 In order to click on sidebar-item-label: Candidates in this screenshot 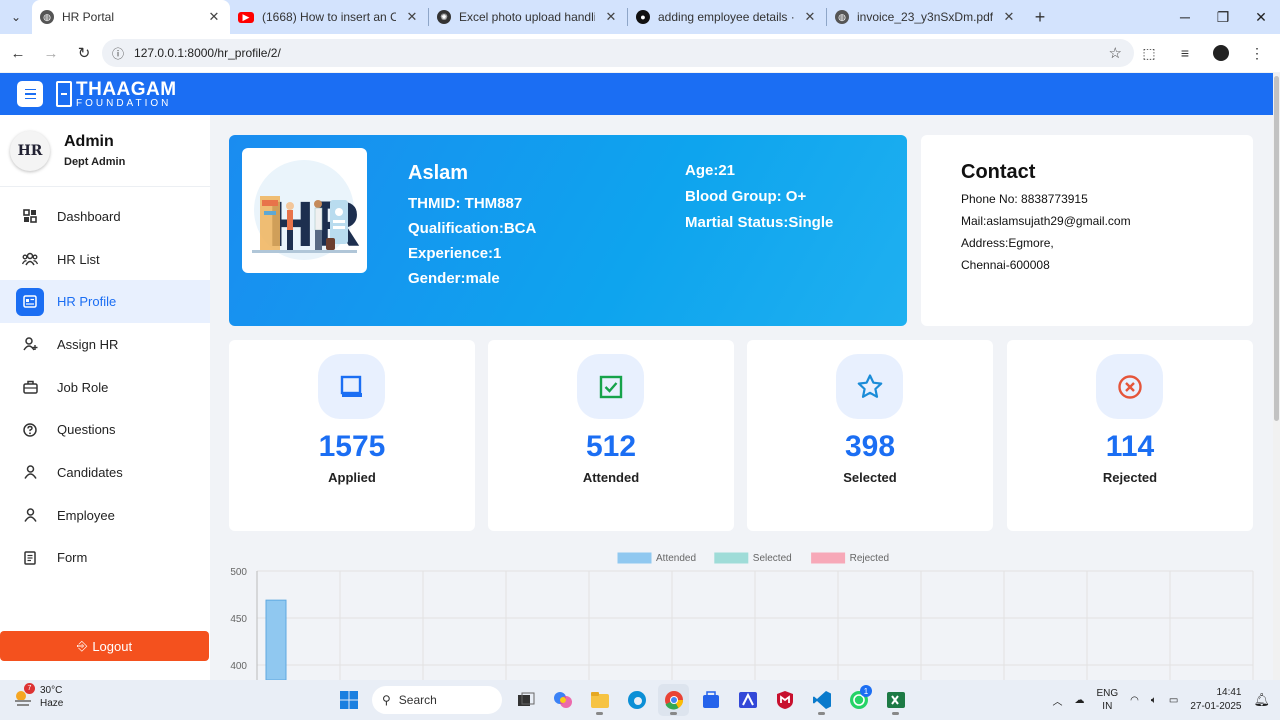, I will do `click(90, 472)`.